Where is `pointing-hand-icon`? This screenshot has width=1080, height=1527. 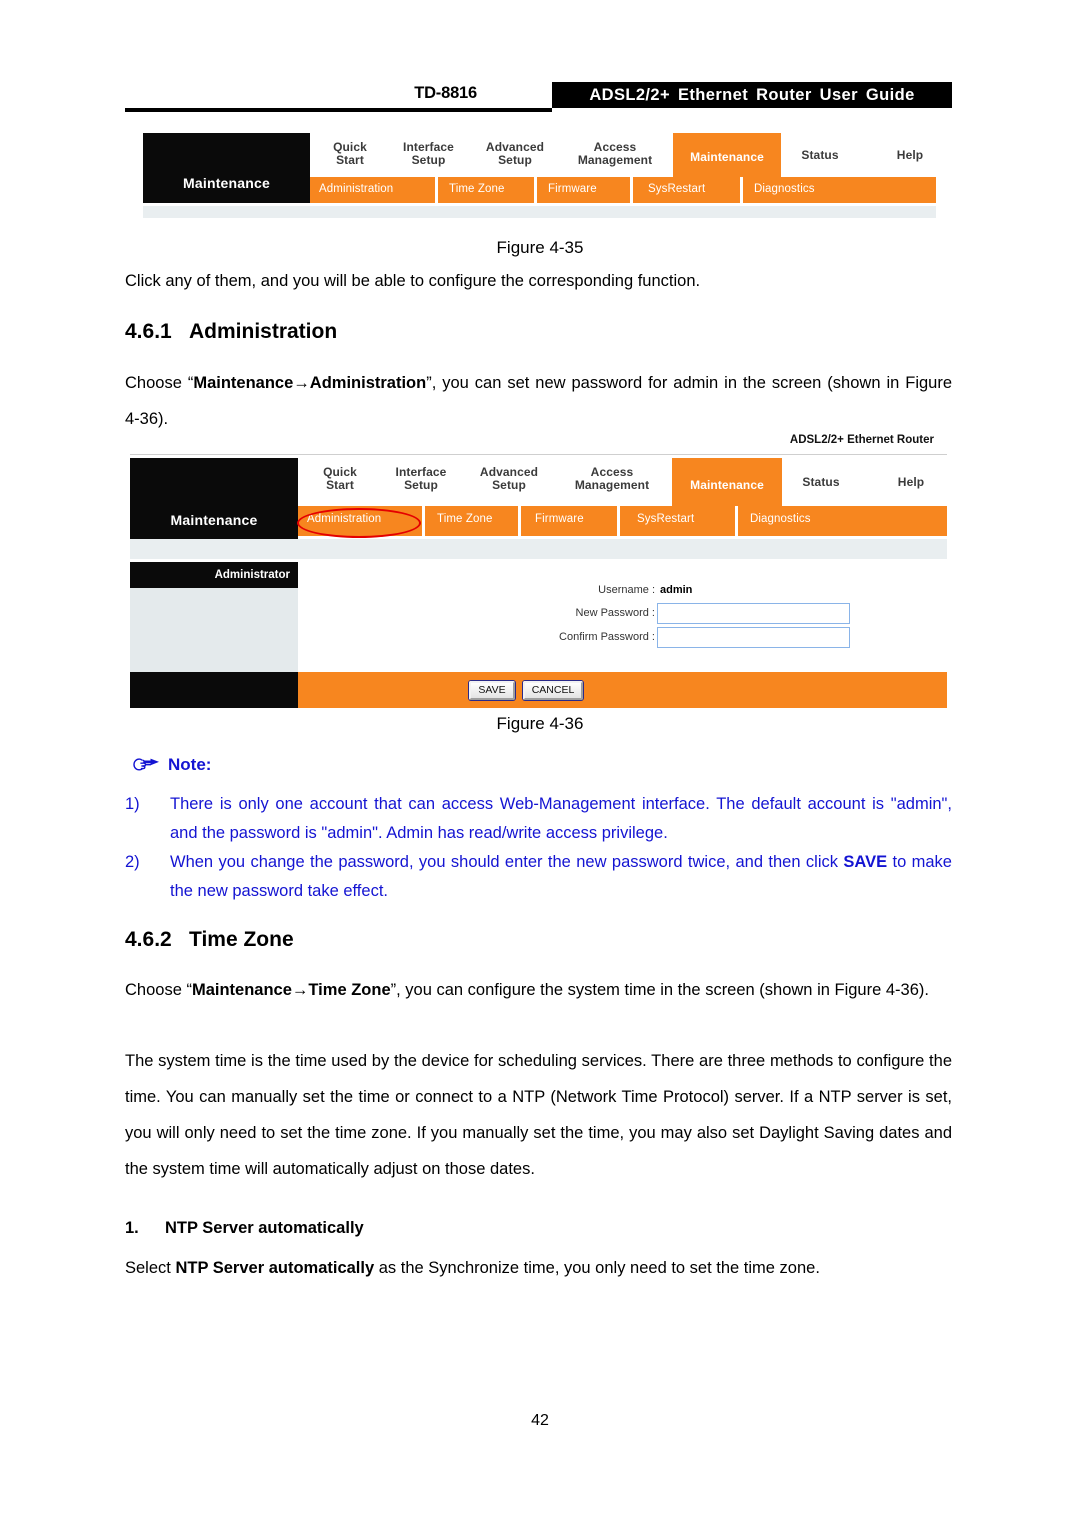 pointing-hand-icon is located at coordinates (146, 765).